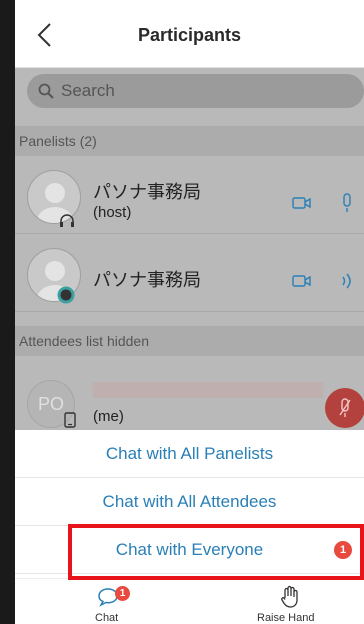 The width and height of the screenshot is (364, 624). I want to click on search-icon, so click(46, 91).